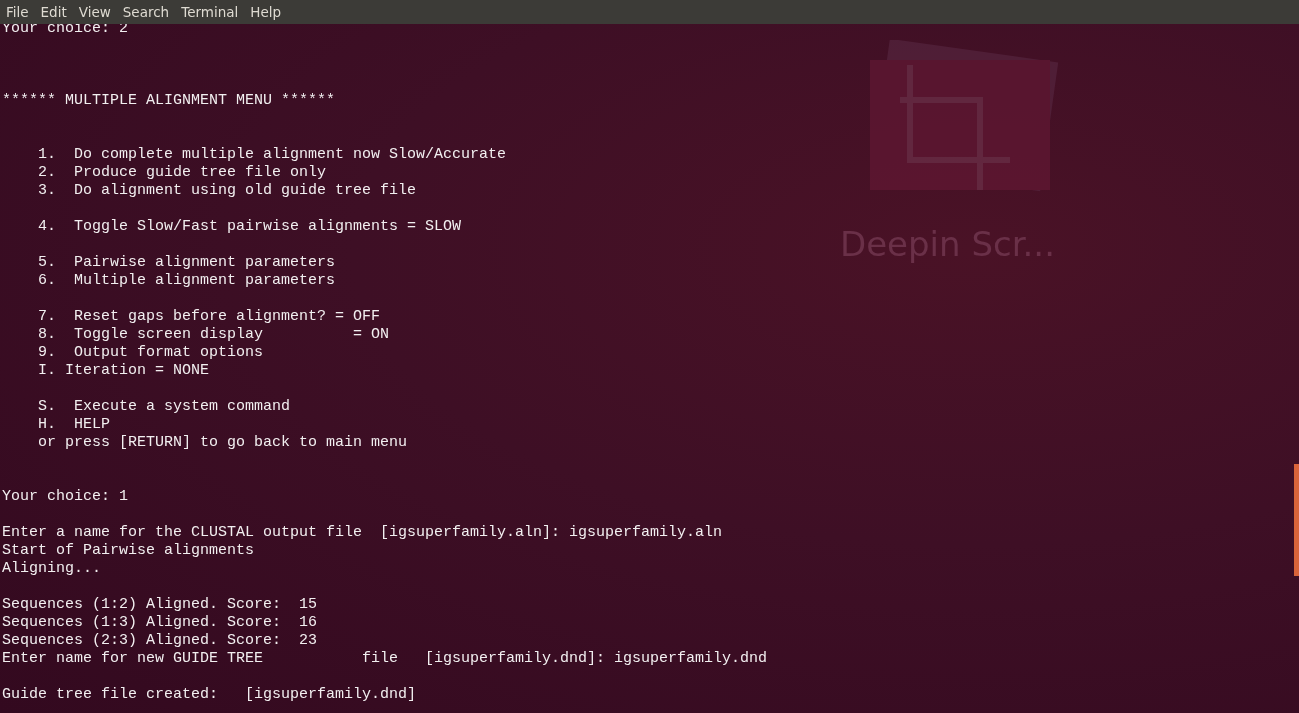 This screenshot has height=713, width=1299. What do you see at coordinates (128, 551) in the screenshot?
I see `terminal-line: Start of Pairwise alignments` at bounding box center [128, 551].